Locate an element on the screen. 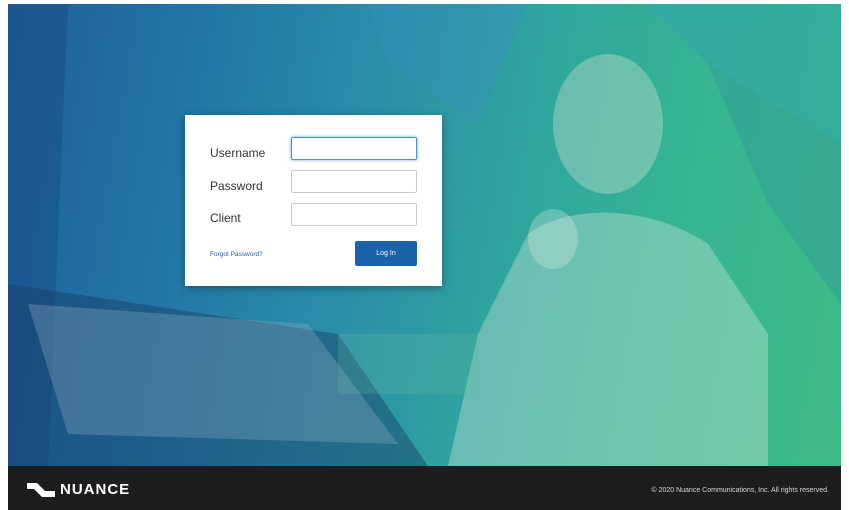 The image size is (849, 510). login-button: Log In is located at coordinates (386, 253).